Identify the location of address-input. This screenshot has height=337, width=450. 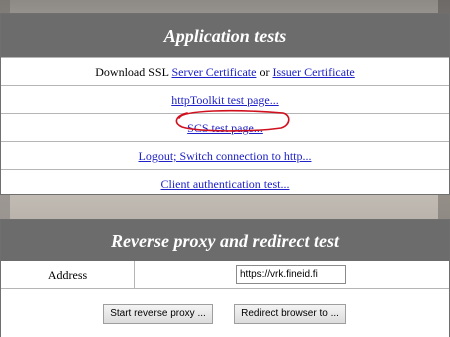
(291, 274).